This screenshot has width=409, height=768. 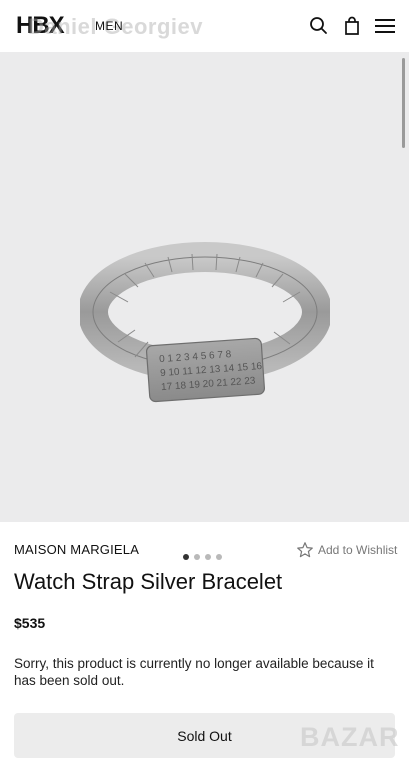 I want to click on bazar-watermark-text: BAZAR, so click(x=350, y=737).